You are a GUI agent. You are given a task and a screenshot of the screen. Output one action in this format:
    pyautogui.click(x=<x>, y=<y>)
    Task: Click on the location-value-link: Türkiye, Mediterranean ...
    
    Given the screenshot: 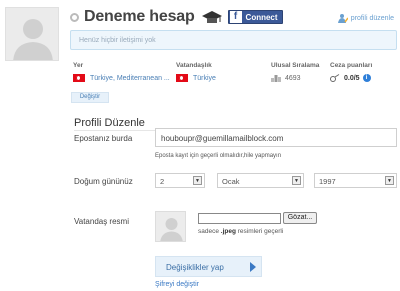 What is the action you would take?
    pyautogui.click(x=121, y=78)
    